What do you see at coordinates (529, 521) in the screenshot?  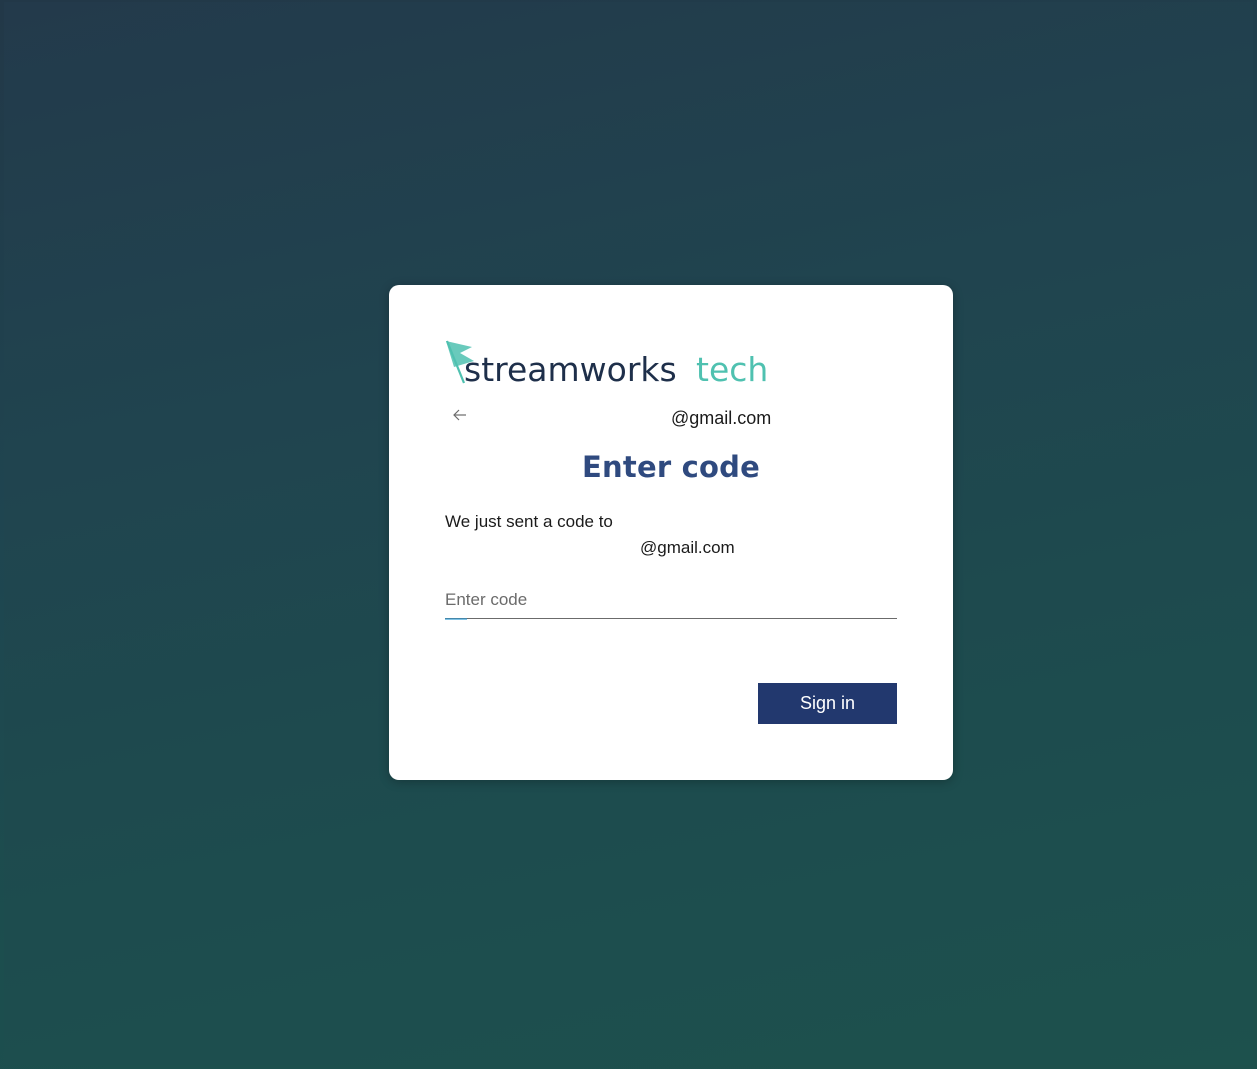 I see `description-line-1: We just sent a code to` at bounding box center [529, 521].